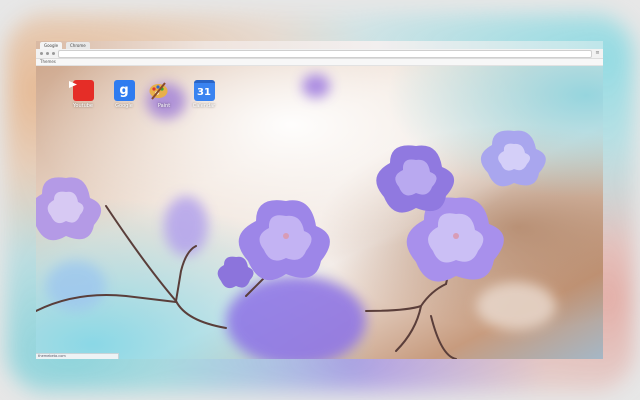 Image resolution: width=640 pixels, height=400 pixels. What do you see at coordinates (319, 45) in the screenshot?
I see `tab-strip: Google Chrome` at bounding box center [319, 45].